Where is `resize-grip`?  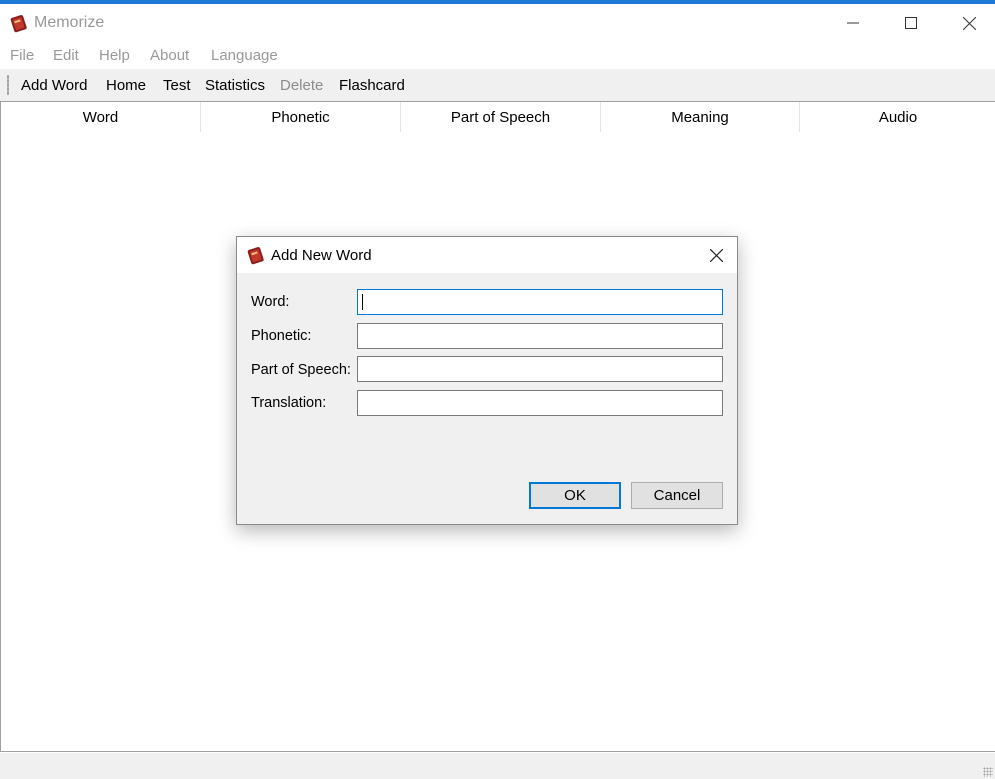 resize-grip is located at coordinates (988, 772).